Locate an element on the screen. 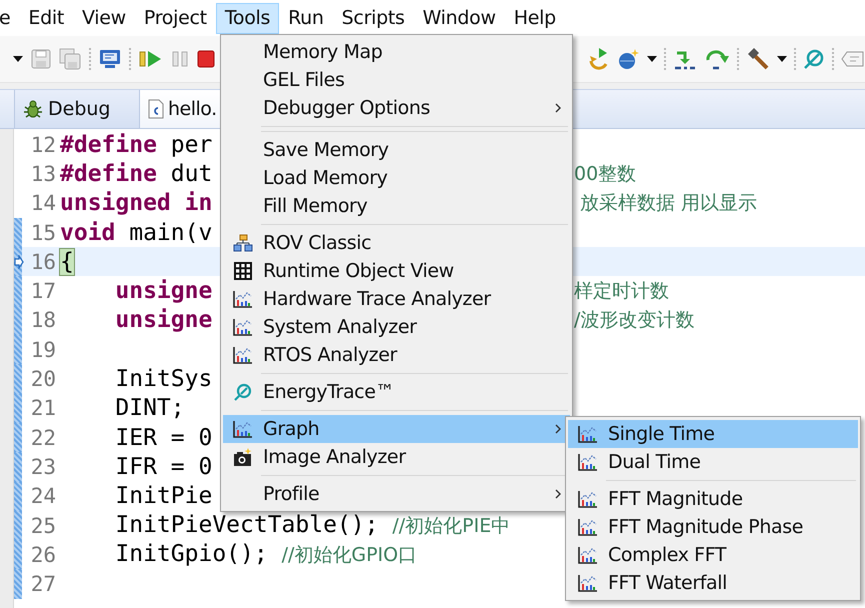 The image size is (865, 608). menu-item: ROV Classic is located at coordinates (396, 243).